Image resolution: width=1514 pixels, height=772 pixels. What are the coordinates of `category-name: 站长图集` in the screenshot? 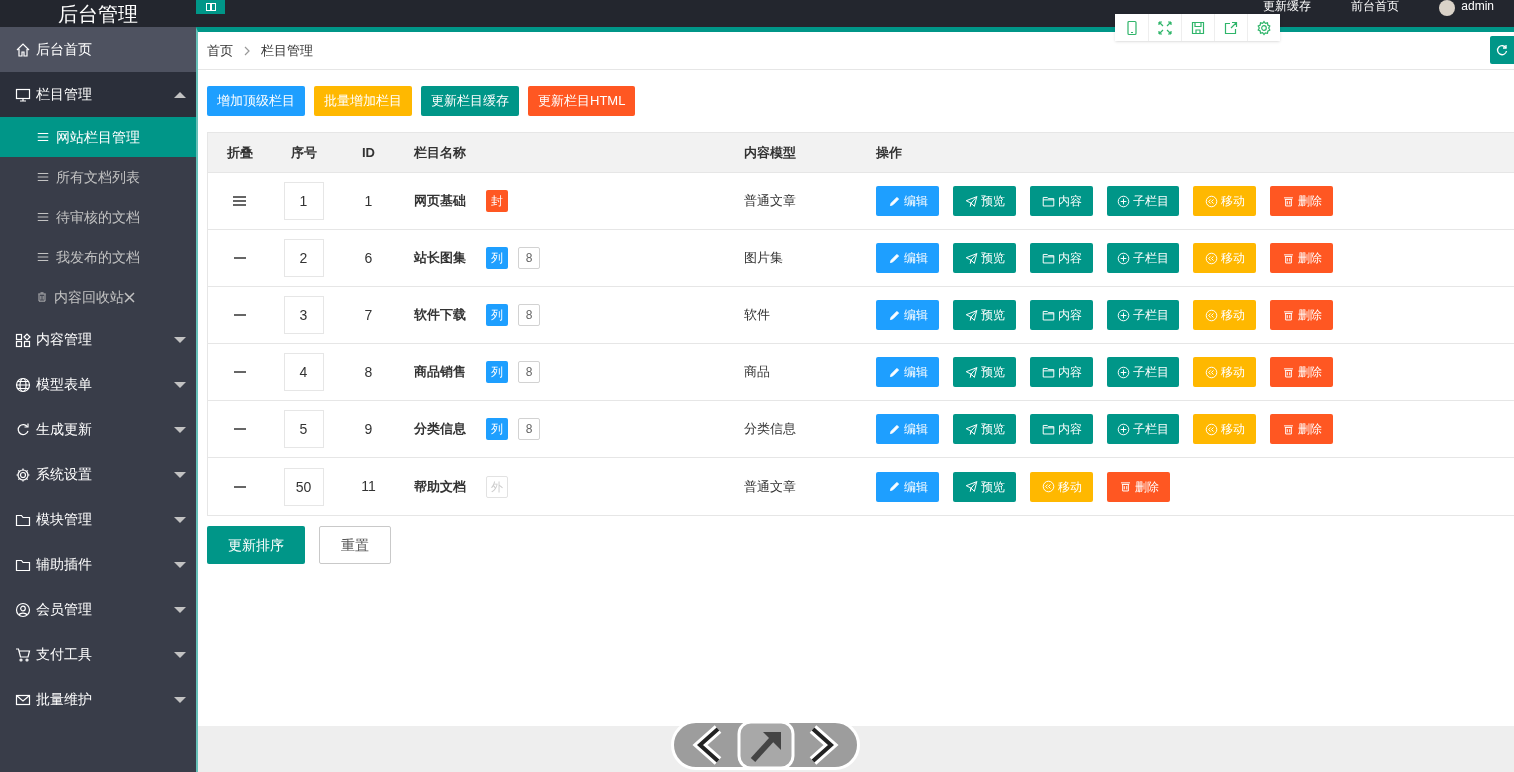 It's located at (440, 258).